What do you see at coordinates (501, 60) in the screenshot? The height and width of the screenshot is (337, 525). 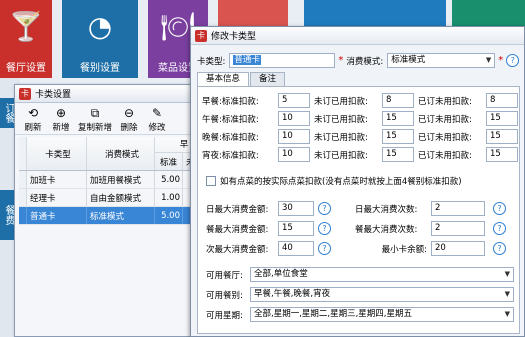 I see `required-mark: *` at bounding box center [501, 60].